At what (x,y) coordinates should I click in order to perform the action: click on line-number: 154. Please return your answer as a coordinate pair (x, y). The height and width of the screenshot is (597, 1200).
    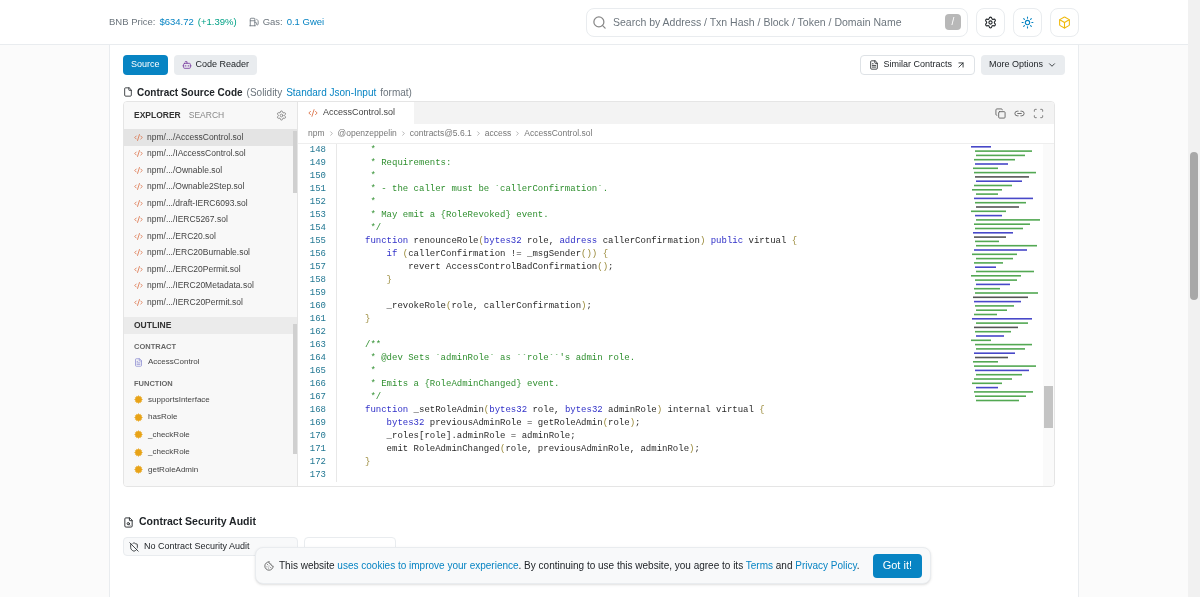
    Looking at the image, I should click on (317, 228).